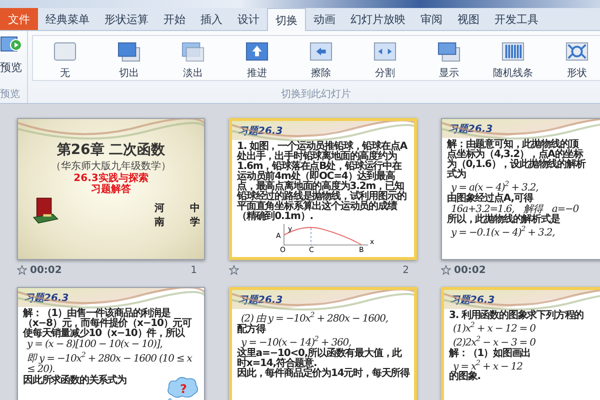  I want to click on transition-button: 随机线条, so click(513, 58).